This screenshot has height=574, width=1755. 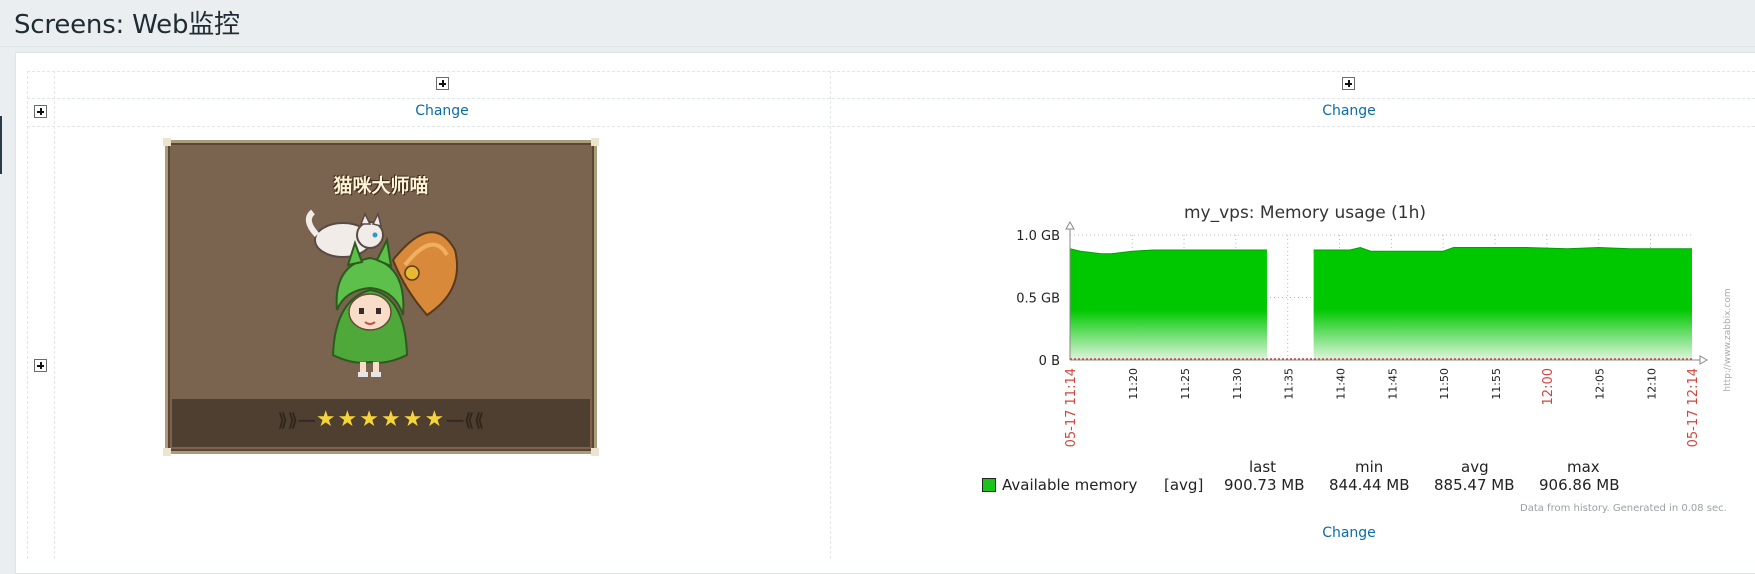 I want to click on page-title: Screens: Web监控, so click(x=127, y=25).